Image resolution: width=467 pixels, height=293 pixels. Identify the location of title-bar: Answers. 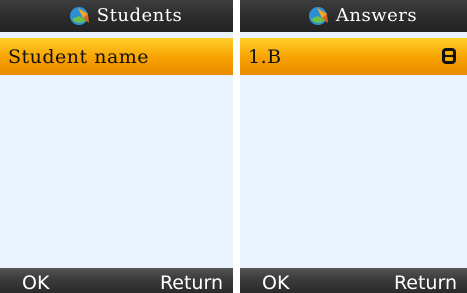
(353, 16).